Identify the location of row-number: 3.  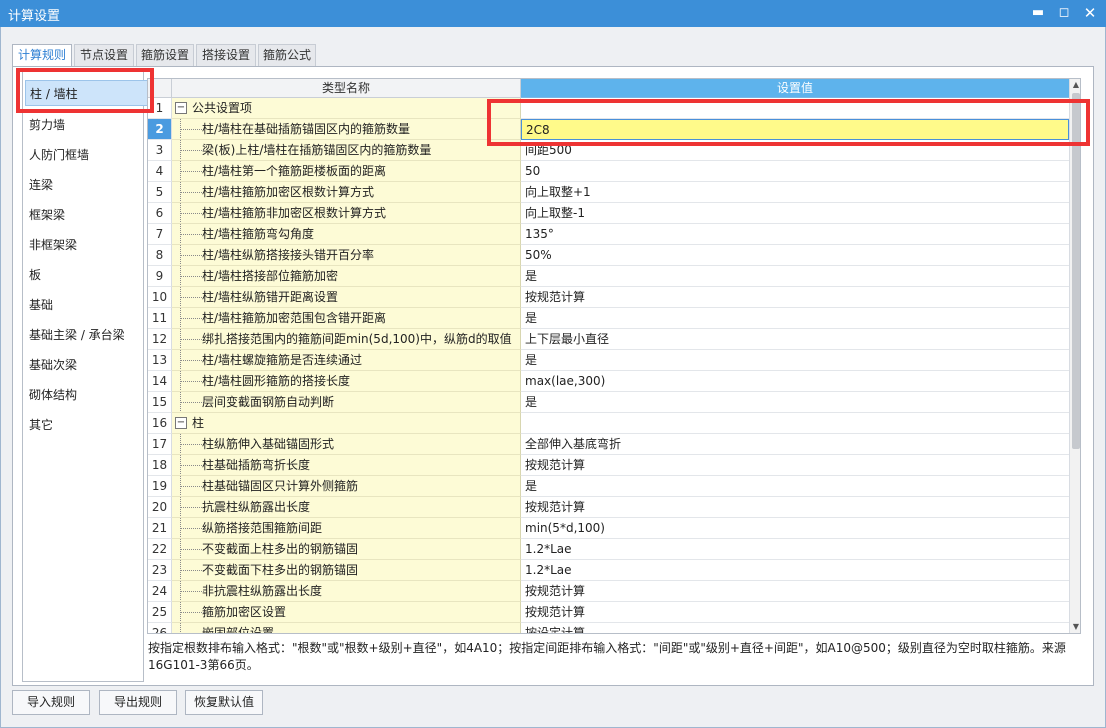
(160, 150).